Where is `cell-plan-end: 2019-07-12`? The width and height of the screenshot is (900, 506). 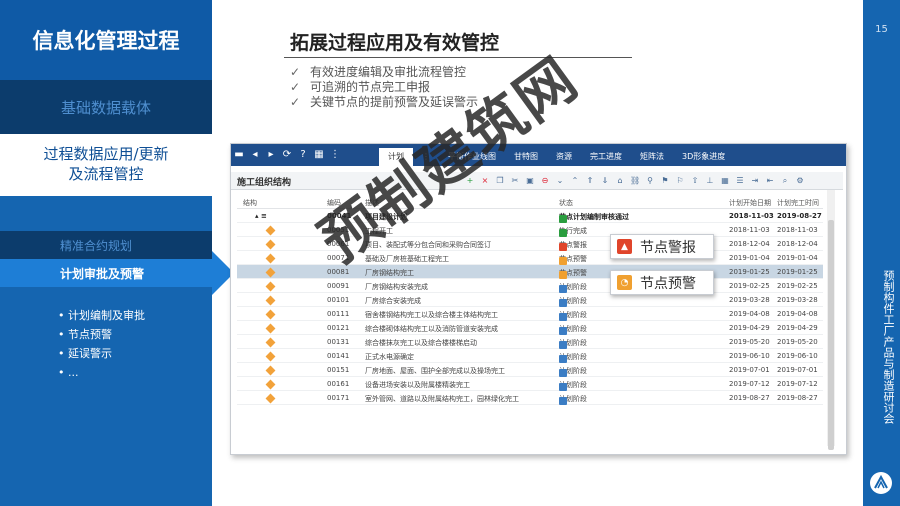 cell-plan-end: 2019-07-12 is located at coordinates (797, 384).